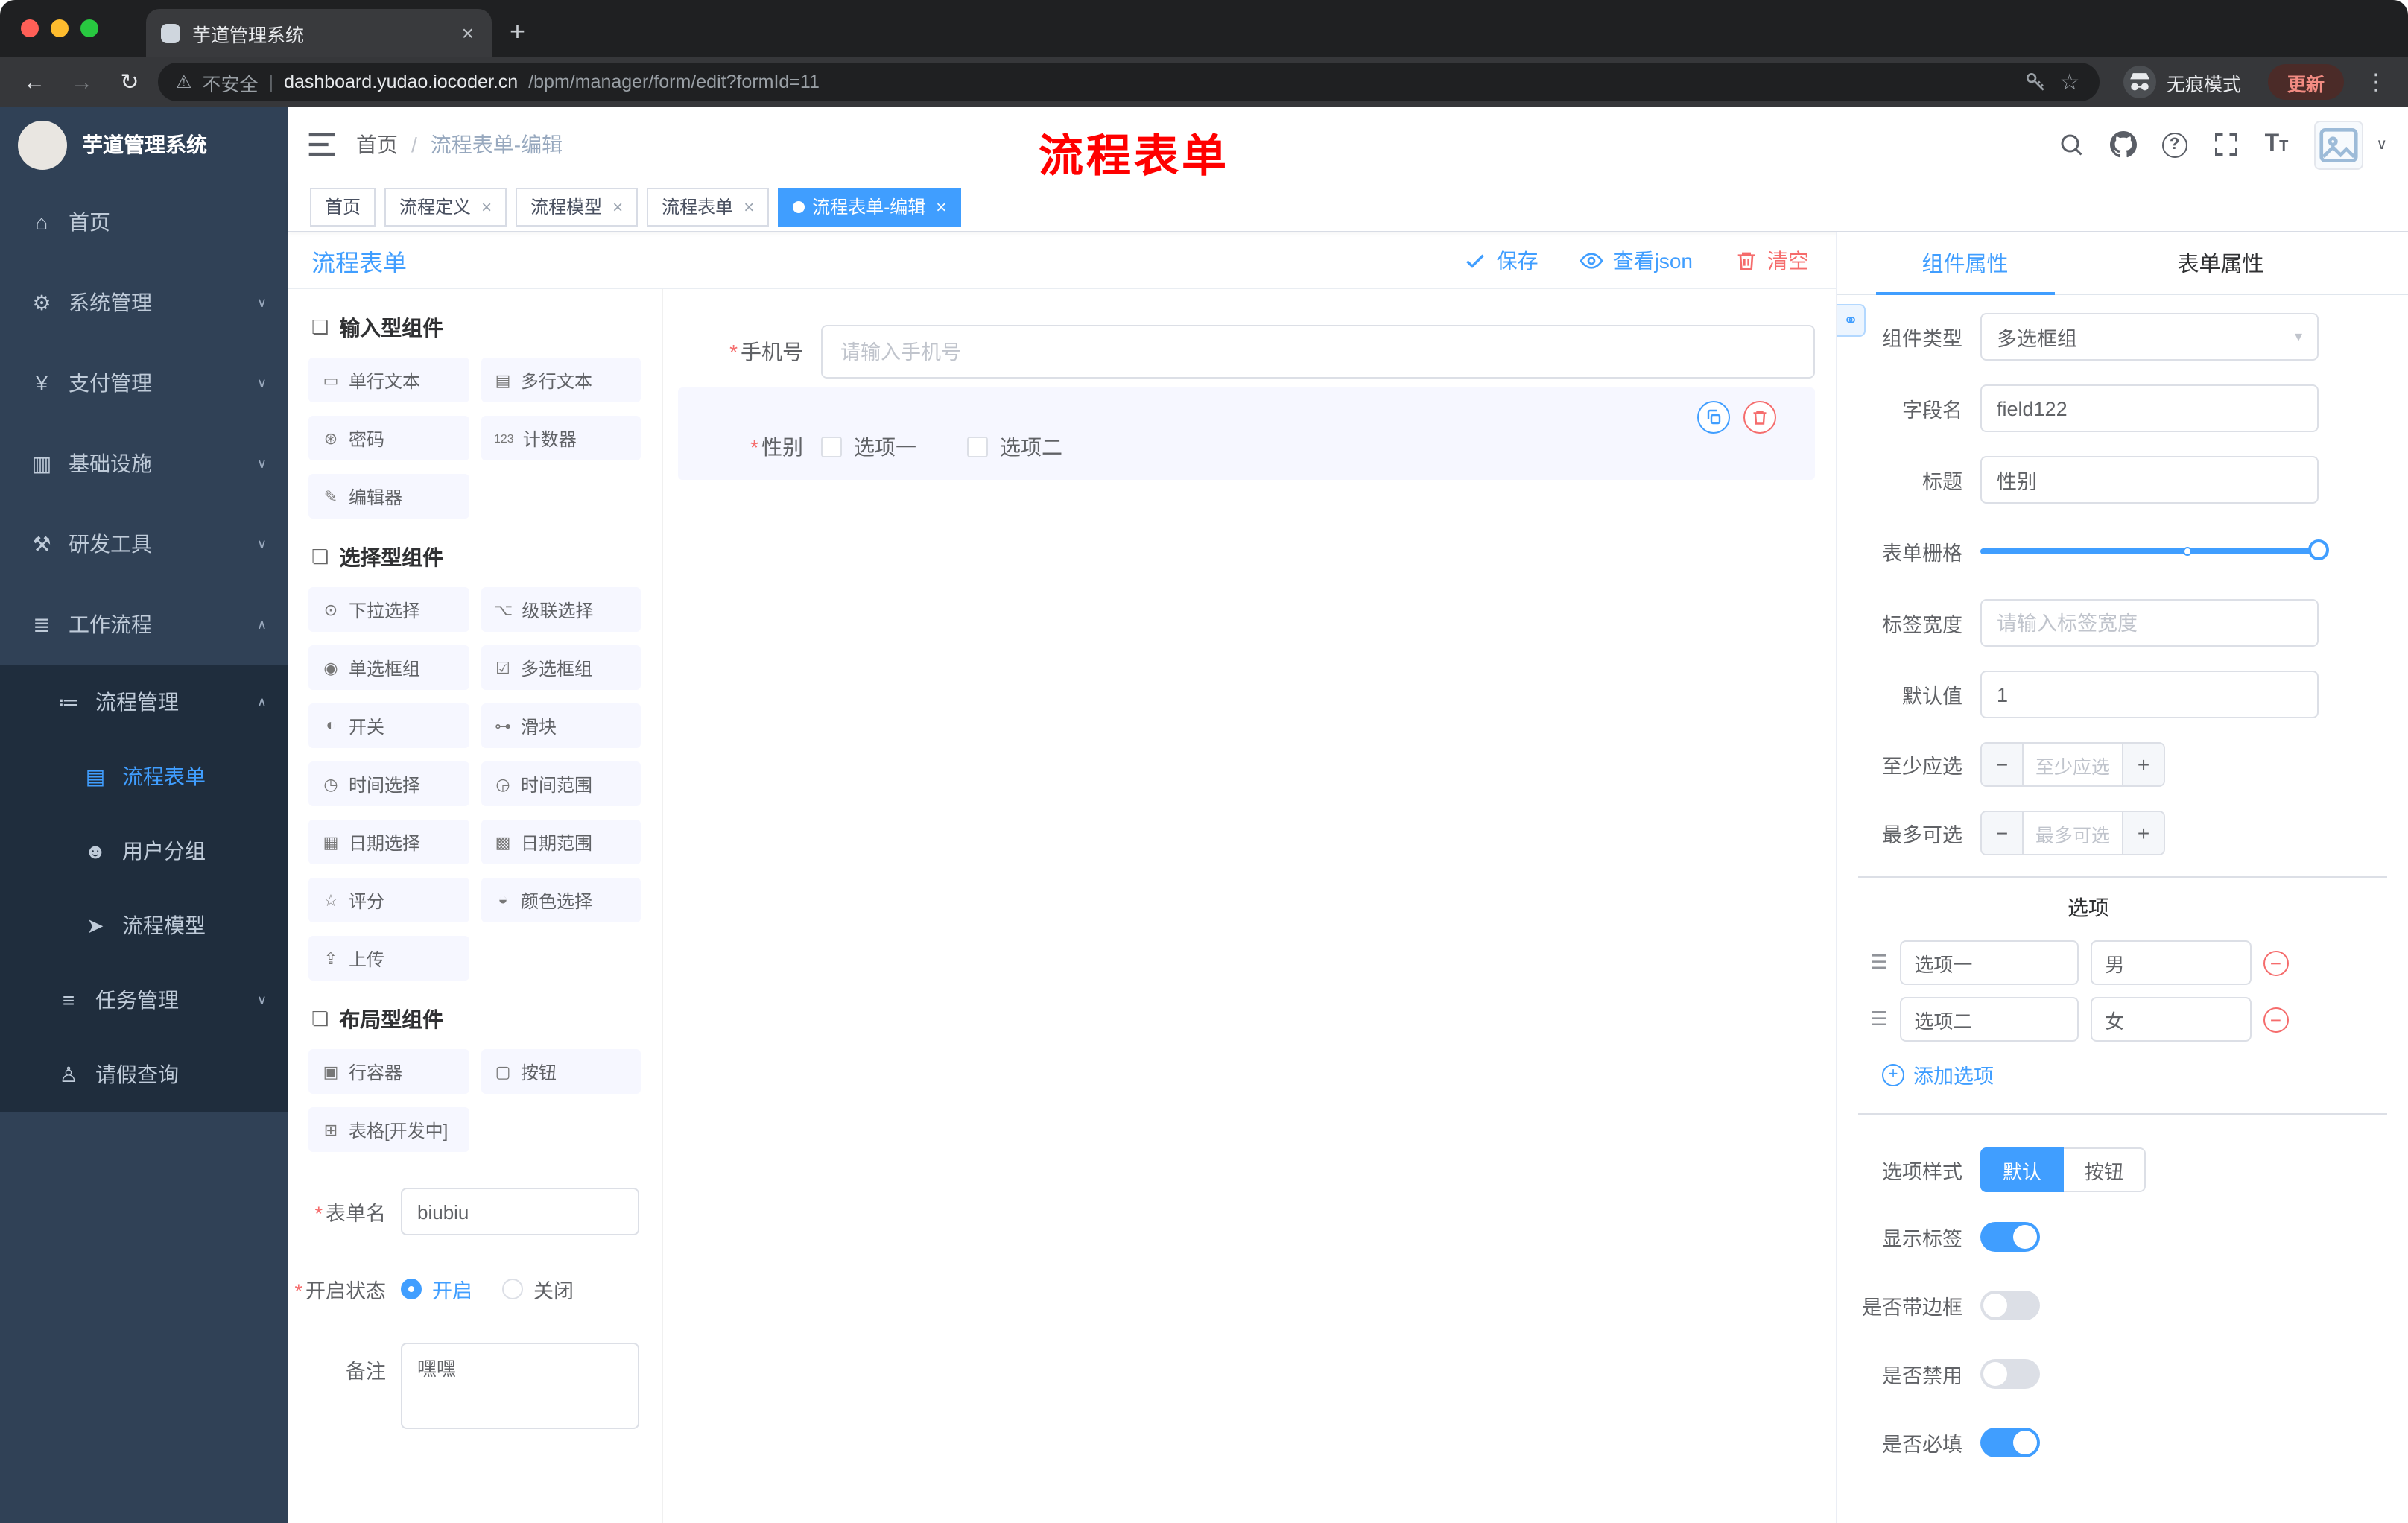 The image size is (2408, 1523). I want to click on sidebar-item-devtools: ⚒ 研发工具 ∨, so click(144, 544).